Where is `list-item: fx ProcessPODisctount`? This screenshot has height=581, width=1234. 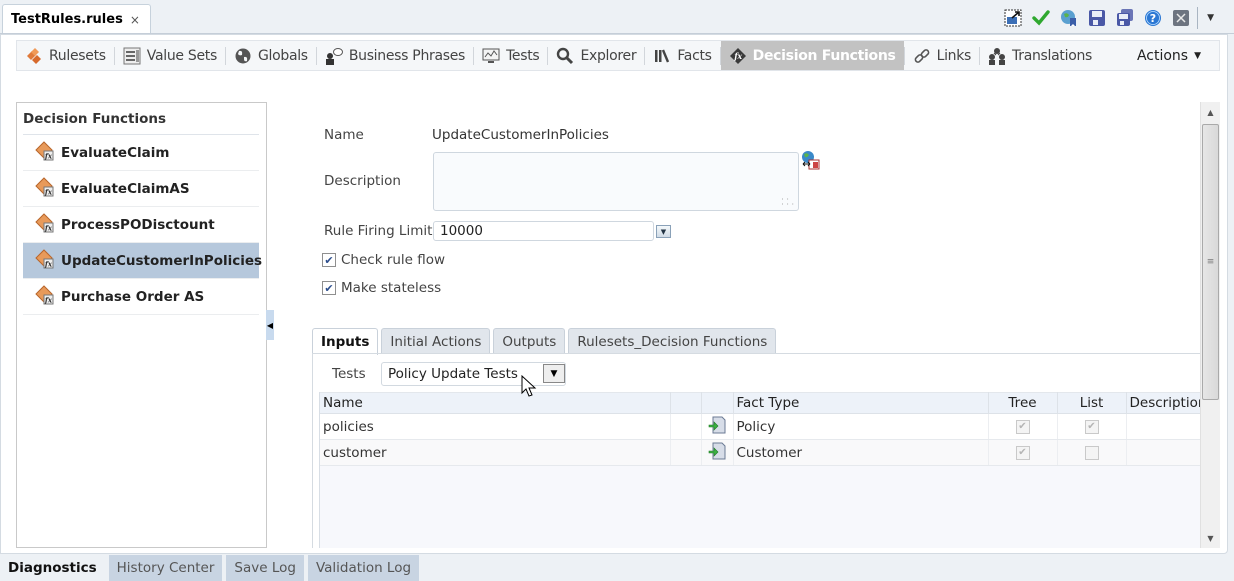 list-item: fx ProcessPODisctount is located at coordinates (141, 225).